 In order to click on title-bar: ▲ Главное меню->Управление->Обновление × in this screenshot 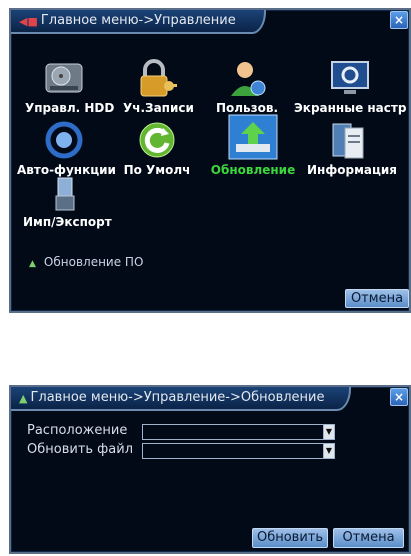, I will do `click(210, 399)`.